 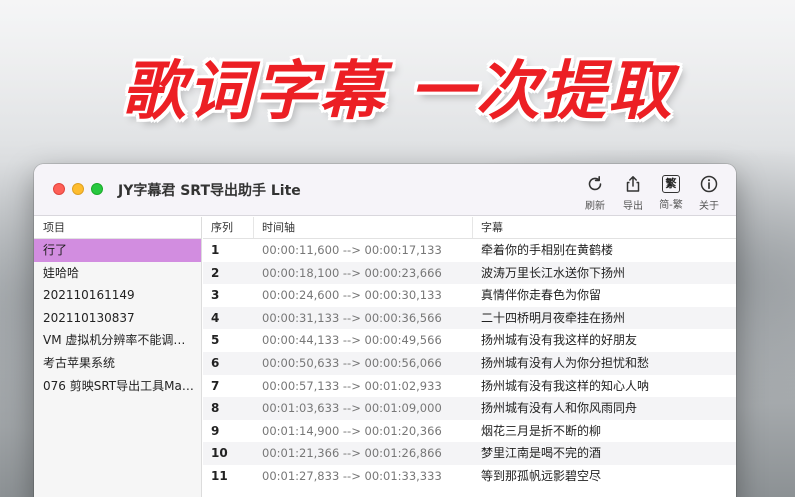 What do you see at coordinates (352, 385) in the screenshot?
I see `row-time: 00:00:57,133 --> 00:01:02,933` at bounding box center [352, 385].